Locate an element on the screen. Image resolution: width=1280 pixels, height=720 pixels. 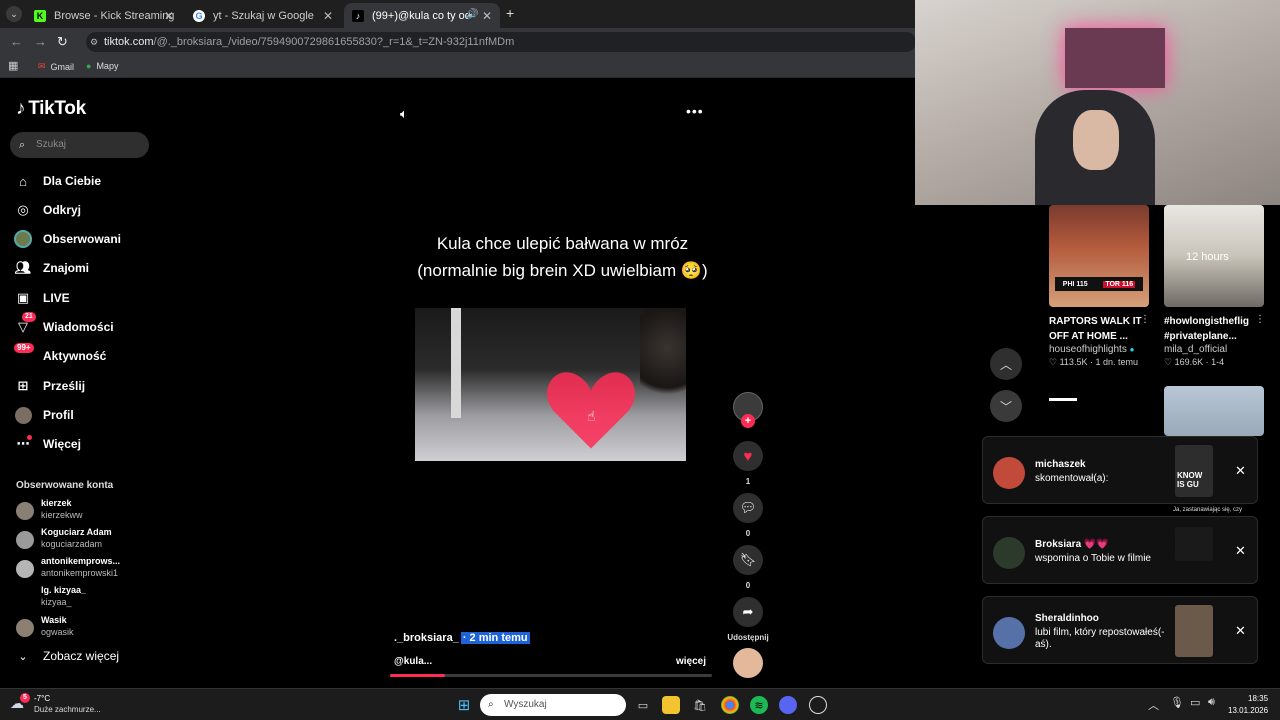
kick-icon: K is located at coordinates (40, 15).